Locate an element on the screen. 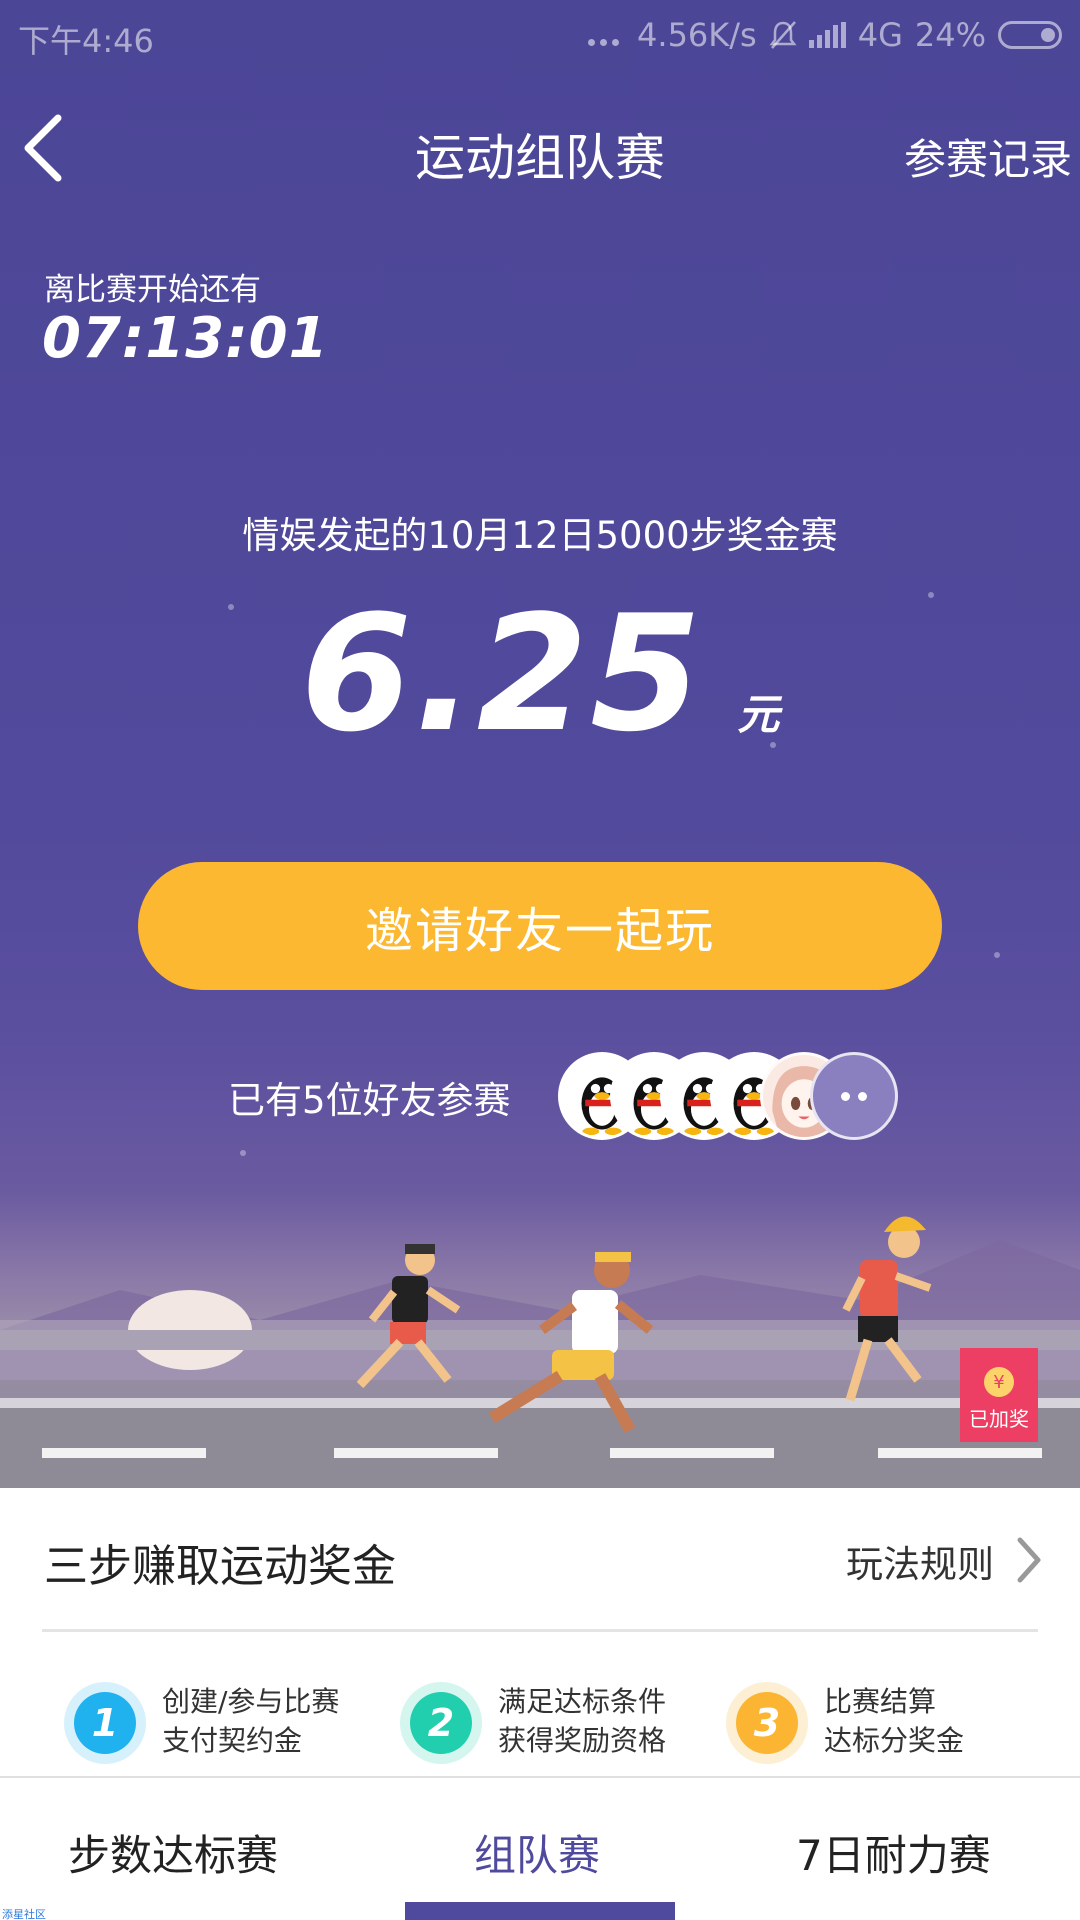 This screenshot has width=1080, height=1920. more-dots-icon is located at coordinates (604, 35).